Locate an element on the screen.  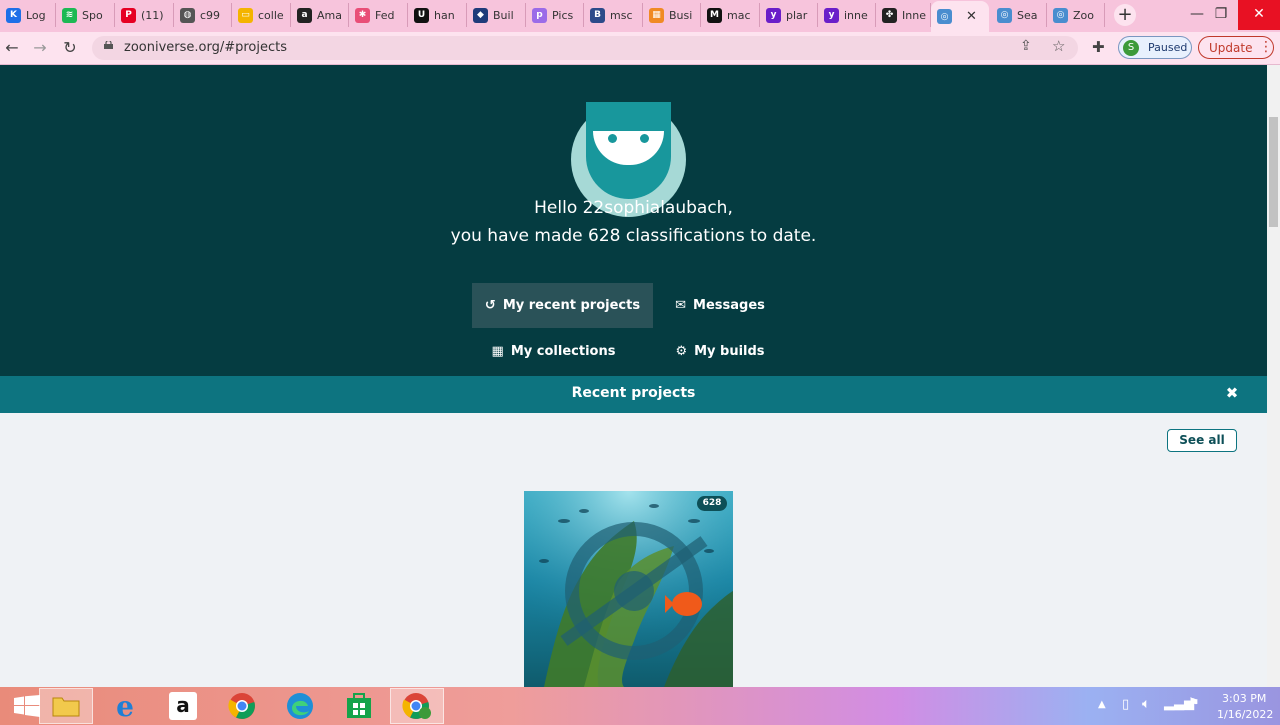
action-center-icon: ⚑ is located at coordinates (1194, 703).